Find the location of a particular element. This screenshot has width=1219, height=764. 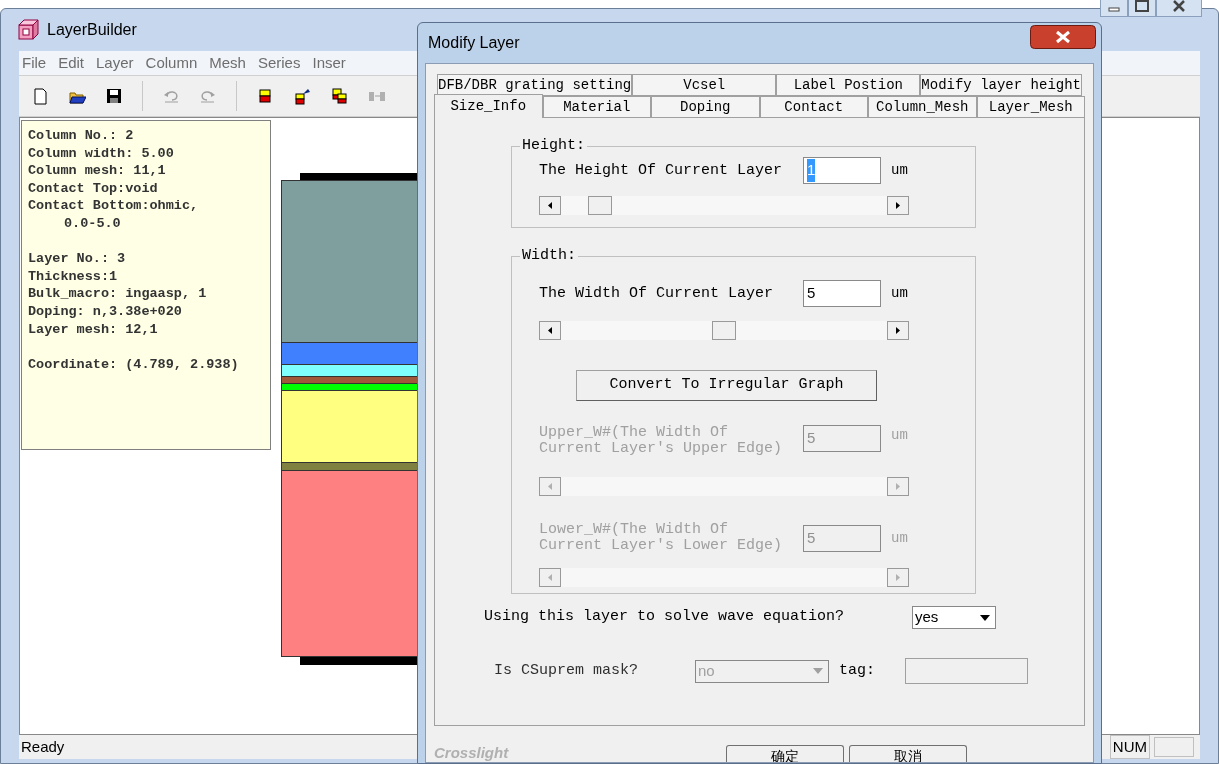

info-line: Contact Top:void is located at coordinates (93, 188).